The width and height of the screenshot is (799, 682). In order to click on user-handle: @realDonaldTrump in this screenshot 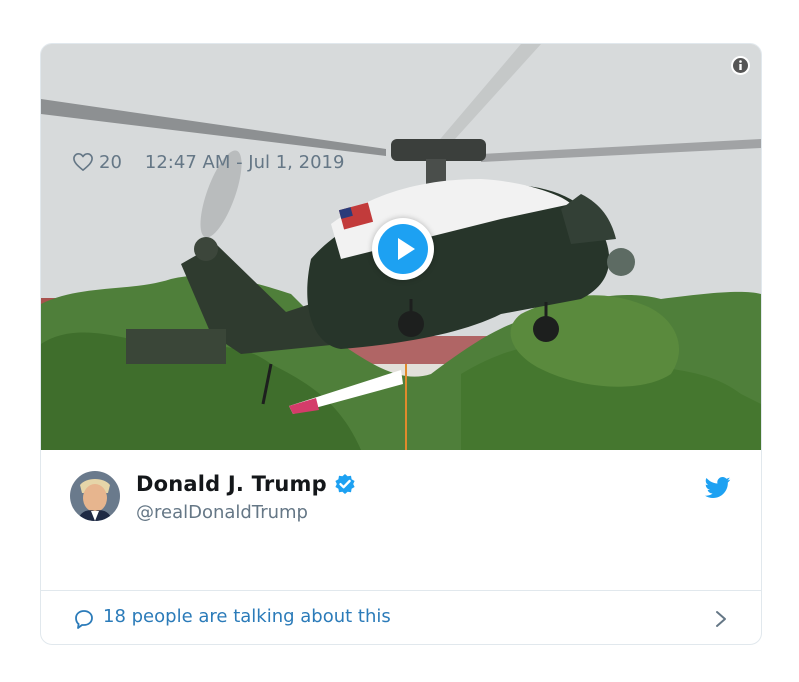, I will do `click(222, 512)`.